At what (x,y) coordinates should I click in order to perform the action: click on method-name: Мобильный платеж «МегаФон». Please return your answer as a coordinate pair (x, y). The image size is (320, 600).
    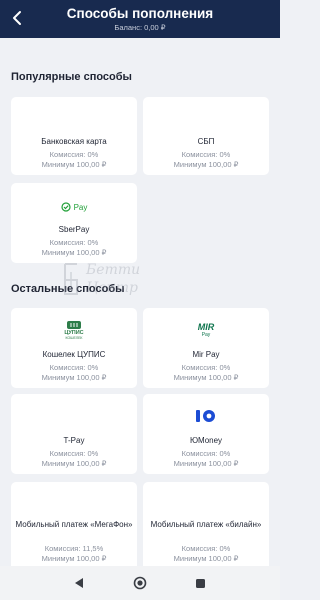
    Looking at the image, I should click on (74, 524).